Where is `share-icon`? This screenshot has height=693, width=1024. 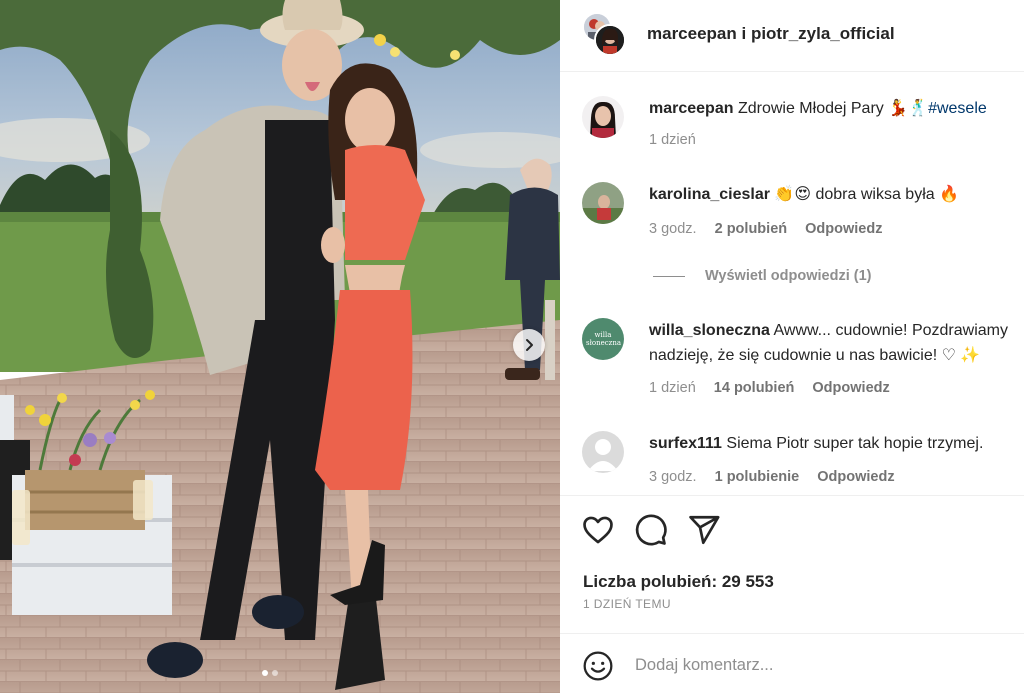 share-icon is located at coordinates (704, 530).